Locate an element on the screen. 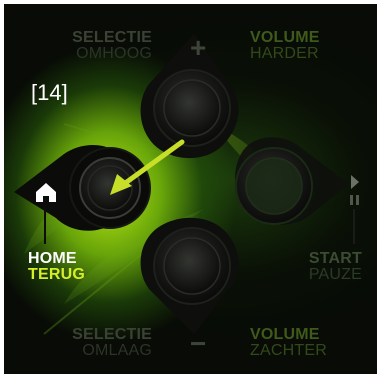 Image resolution: width=381 pixels, height=378 pixels. home-label: HOME TERUG is located at coordinates (56, 266).